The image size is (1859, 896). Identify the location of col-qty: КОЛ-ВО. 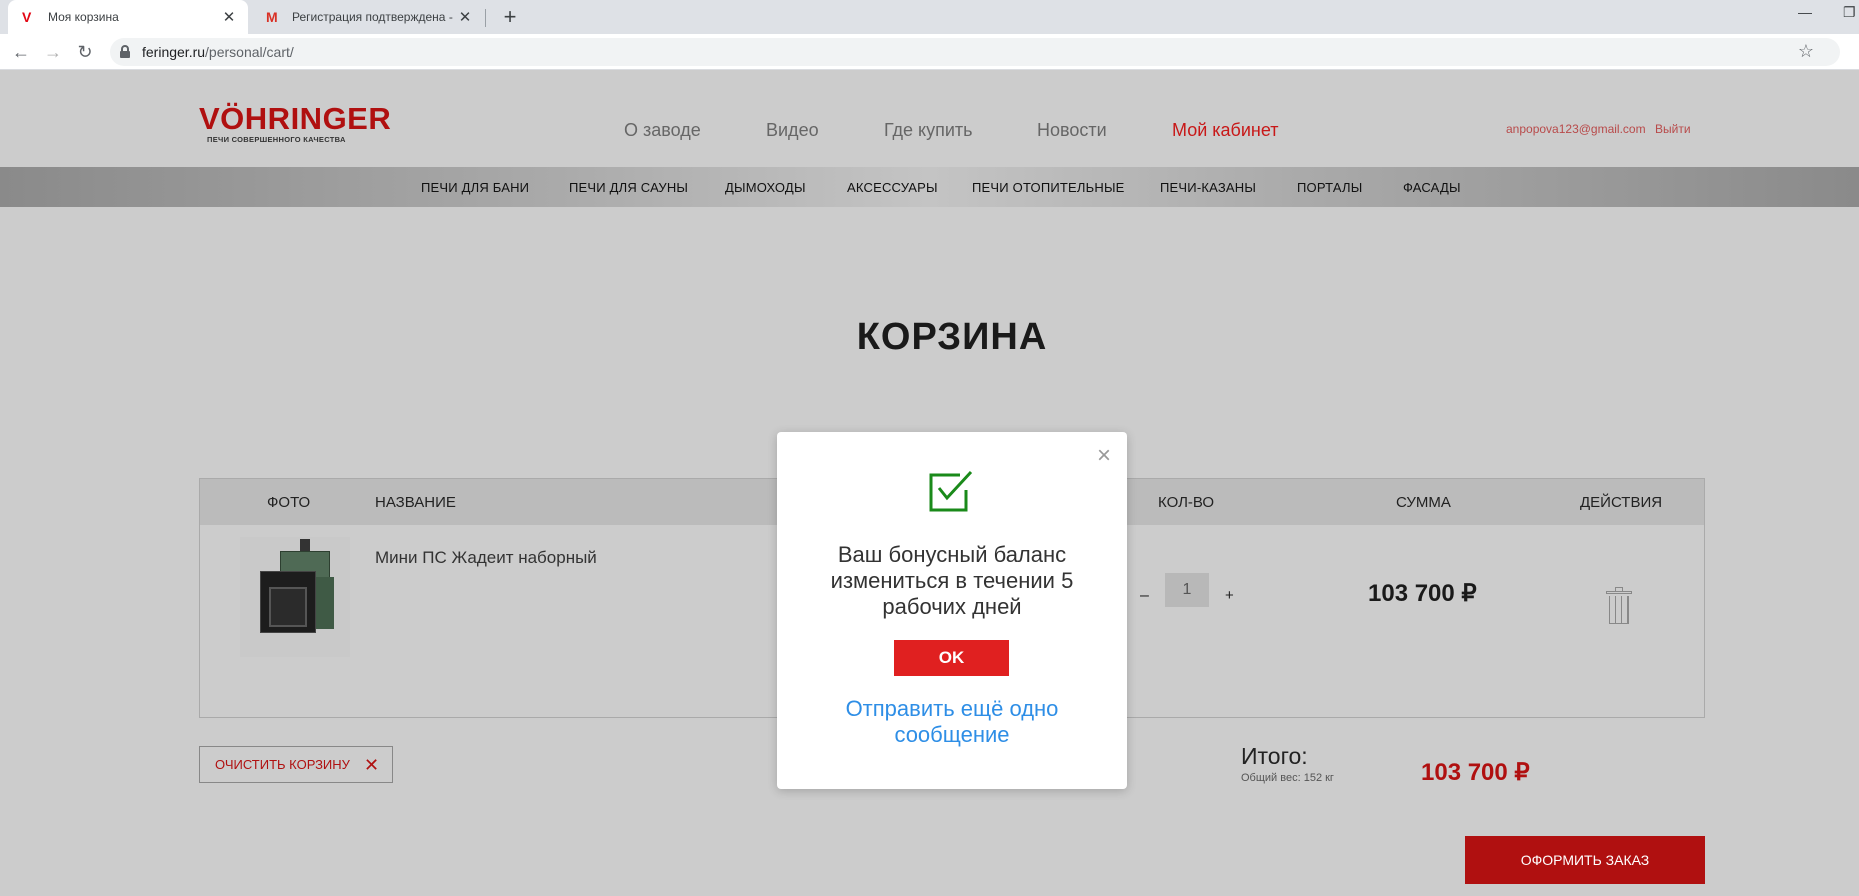
(1186, 502).